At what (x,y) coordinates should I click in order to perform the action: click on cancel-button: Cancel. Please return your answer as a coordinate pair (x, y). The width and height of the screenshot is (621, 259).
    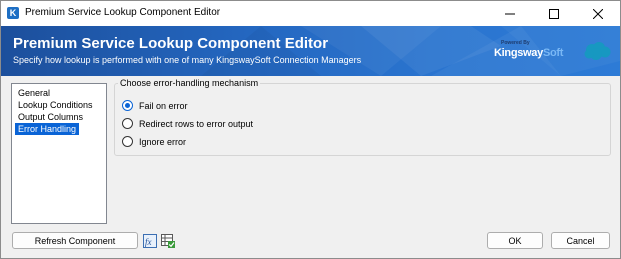
    Looking at the image, I should click on (580, 240).